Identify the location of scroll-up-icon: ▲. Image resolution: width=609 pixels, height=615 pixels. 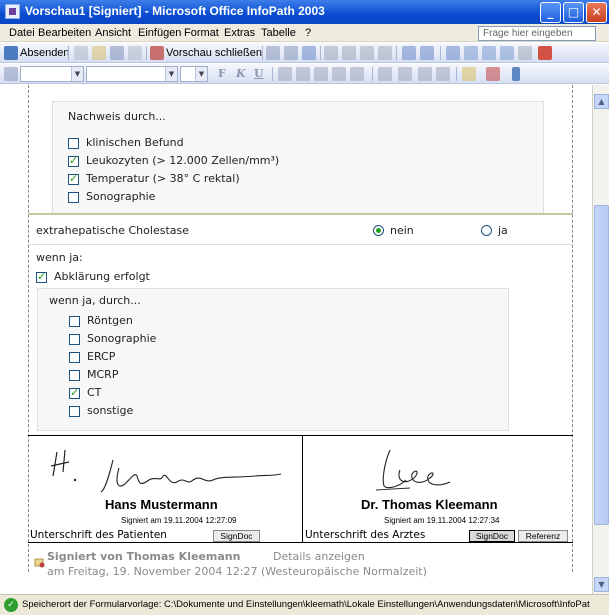
(601, 101).